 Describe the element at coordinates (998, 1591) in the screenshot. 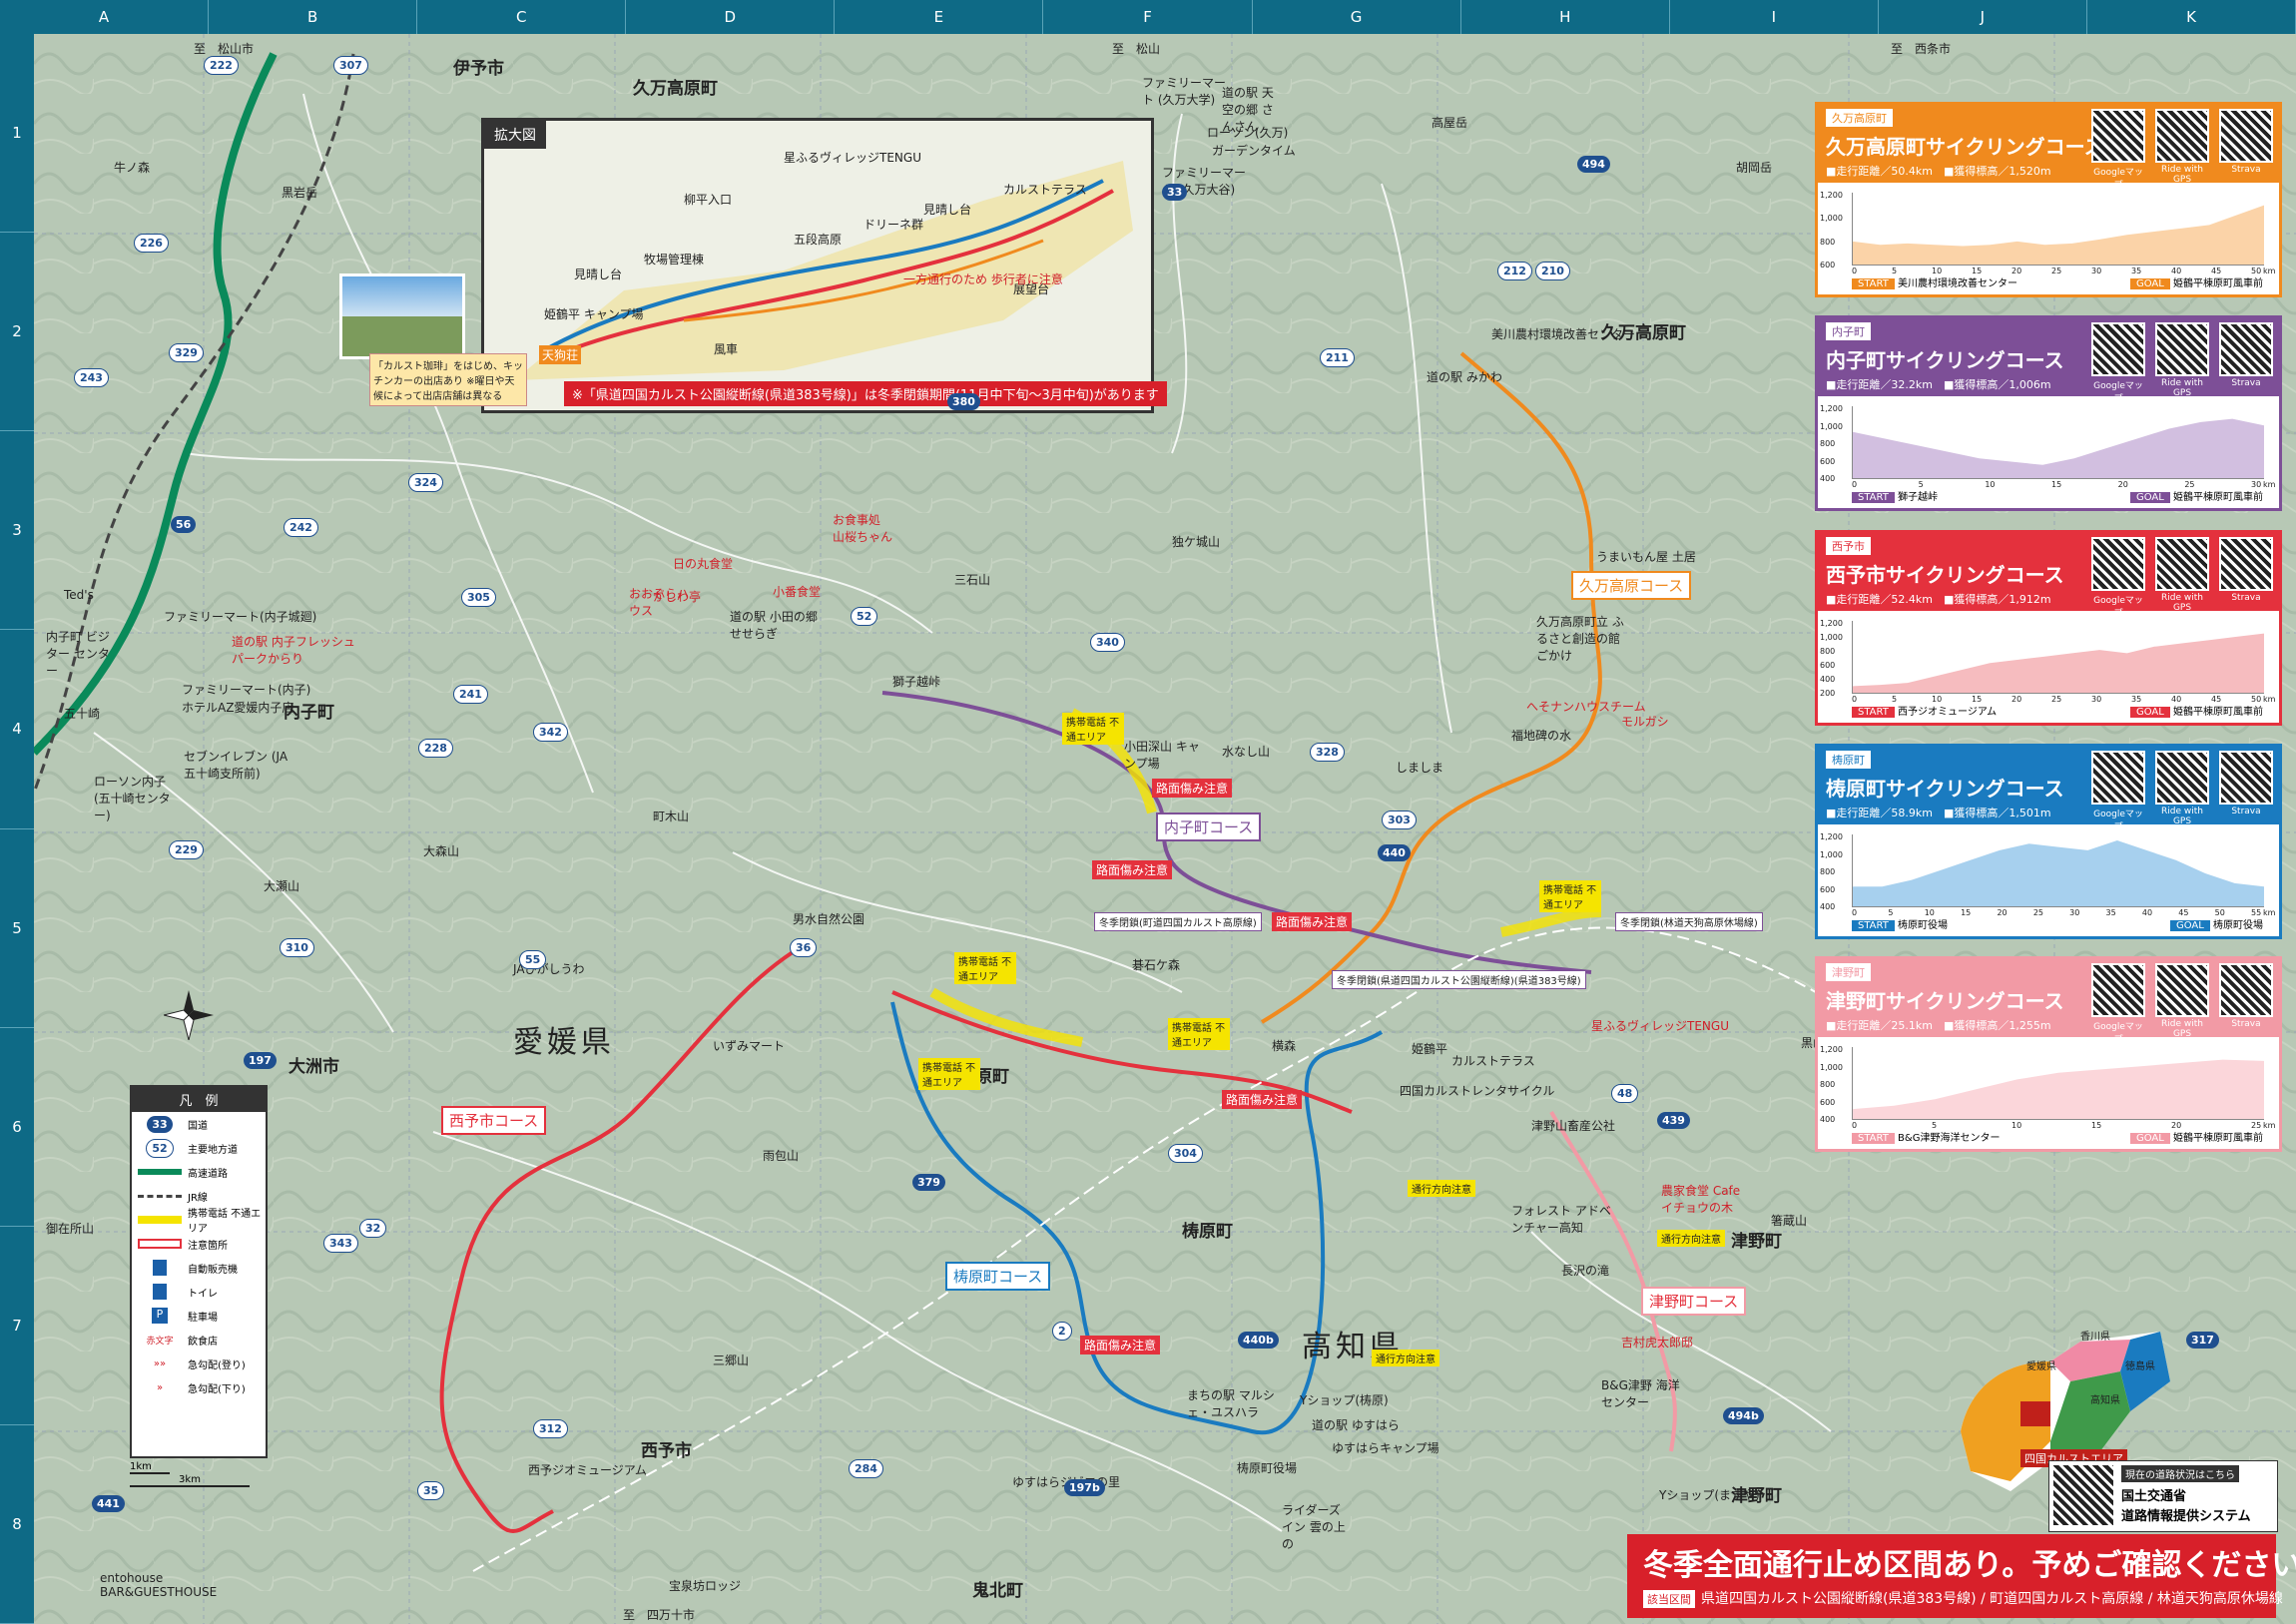

I see `place-label: 鬼北町` at that location.